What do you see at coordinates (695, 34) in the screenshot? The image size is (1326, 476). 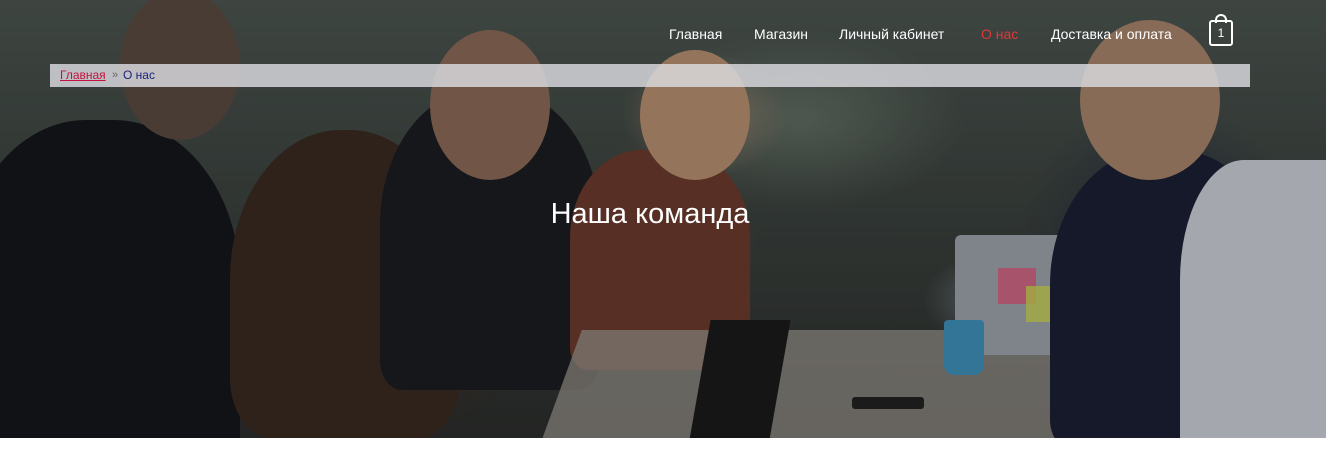 I see `nav-item-home: Главная` at bounding box center [695, 34].